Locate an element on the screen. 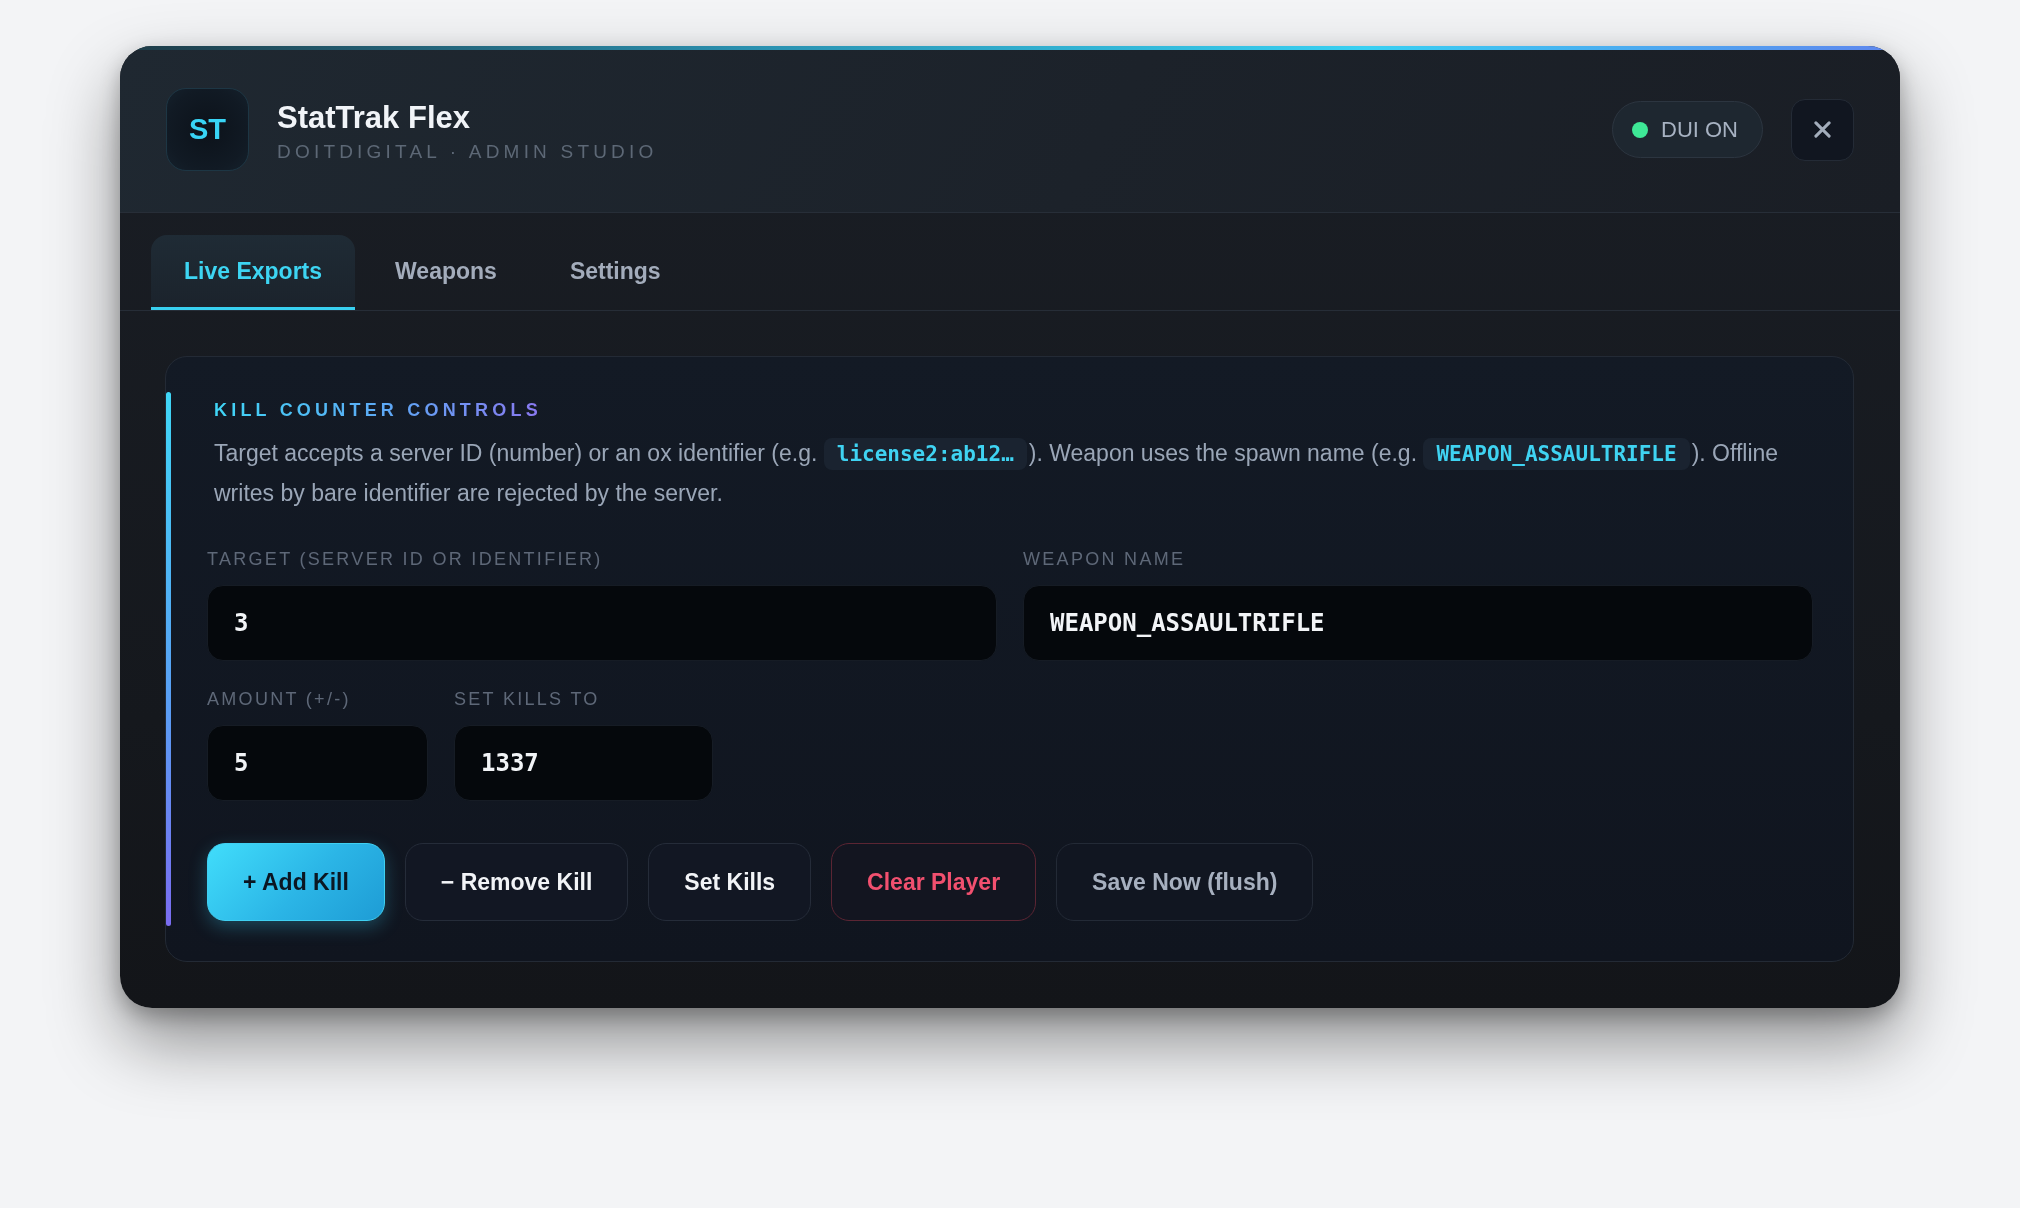 The height and width of the screenshot is (1208, 2020). save-button: Save Now (flush) is located at coordinates (1185, 882).